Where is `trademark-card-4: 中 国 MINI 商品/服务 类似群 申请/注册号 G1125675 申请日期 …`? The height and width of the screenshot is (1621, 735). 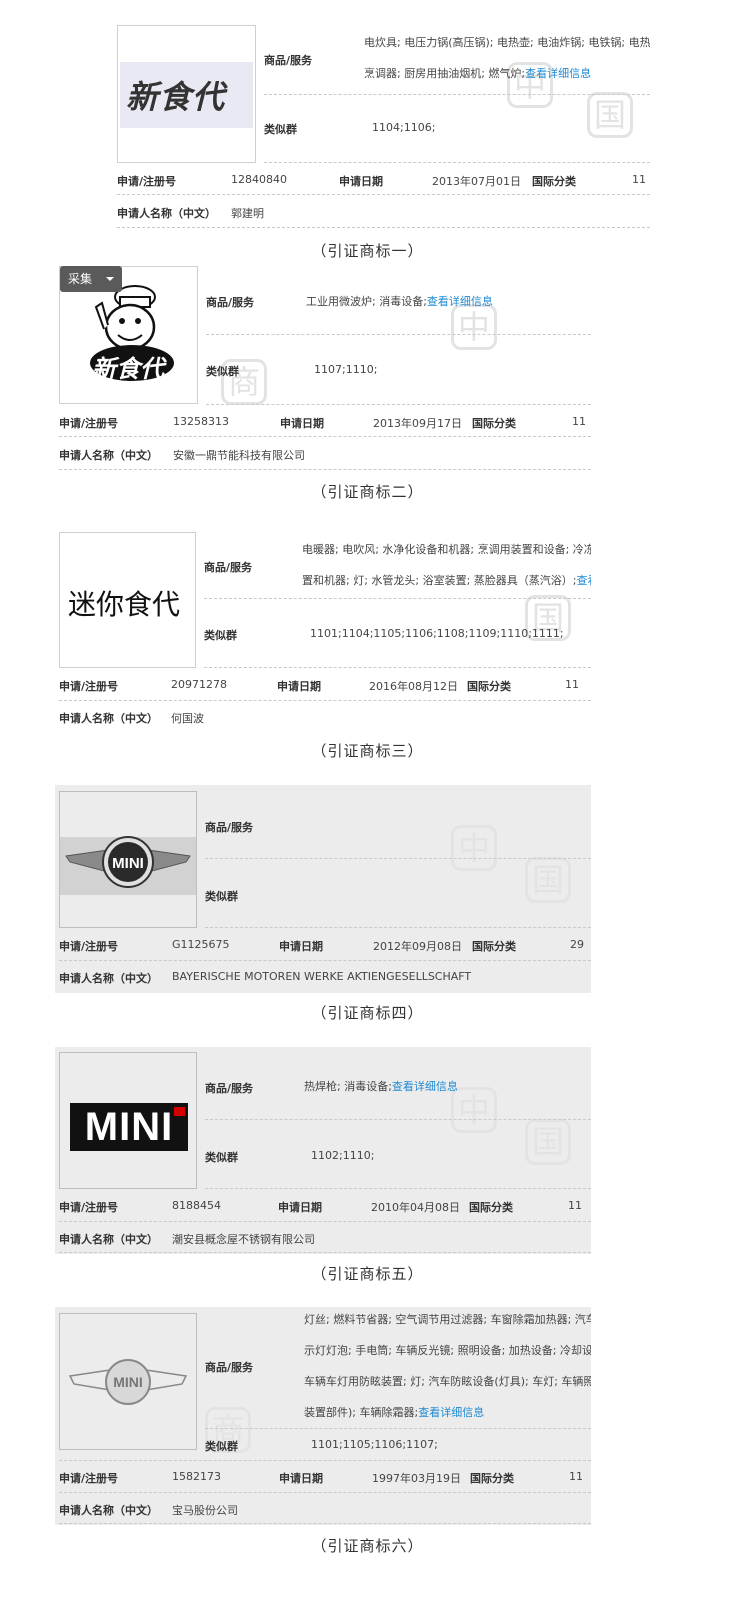 trademark-card-4: 中 国 MINI 商品/服务 类似群 申请/注册号 G1125675 申请日期 … is located at coordinates (323, 889).